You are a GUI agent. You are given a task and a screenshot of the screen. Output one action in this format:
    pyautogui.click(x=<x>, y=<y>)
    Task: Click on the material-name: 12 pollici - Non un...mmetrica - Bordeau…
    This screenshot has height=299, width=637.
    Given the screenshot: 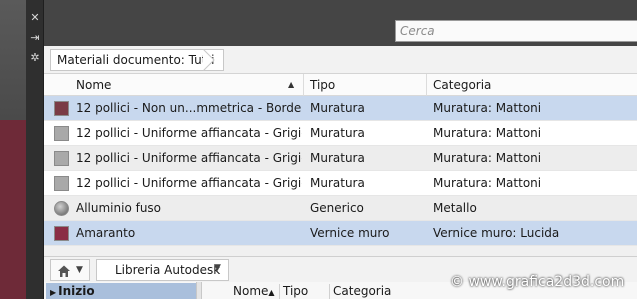 What is the action you would take?
    pyautogui.click(x=189, y=108)
    